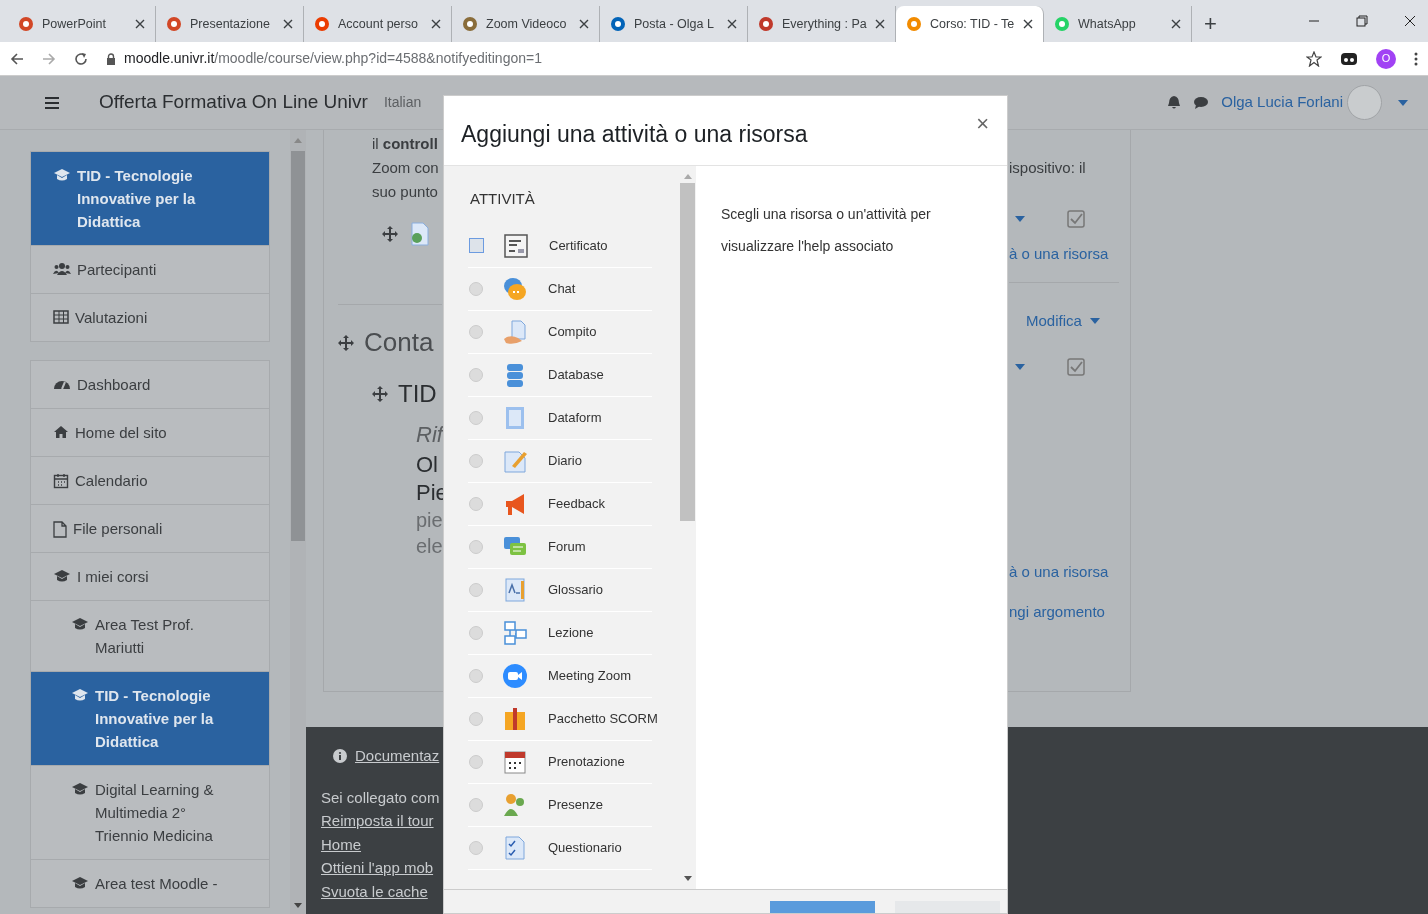 This screenshot has height=914, width=1428. Describe the element at coordinates (826, 230) in the screenshot. I see `help-text: Scegli una risorsa o un'attività per visualizzare l'help associato` at that location.